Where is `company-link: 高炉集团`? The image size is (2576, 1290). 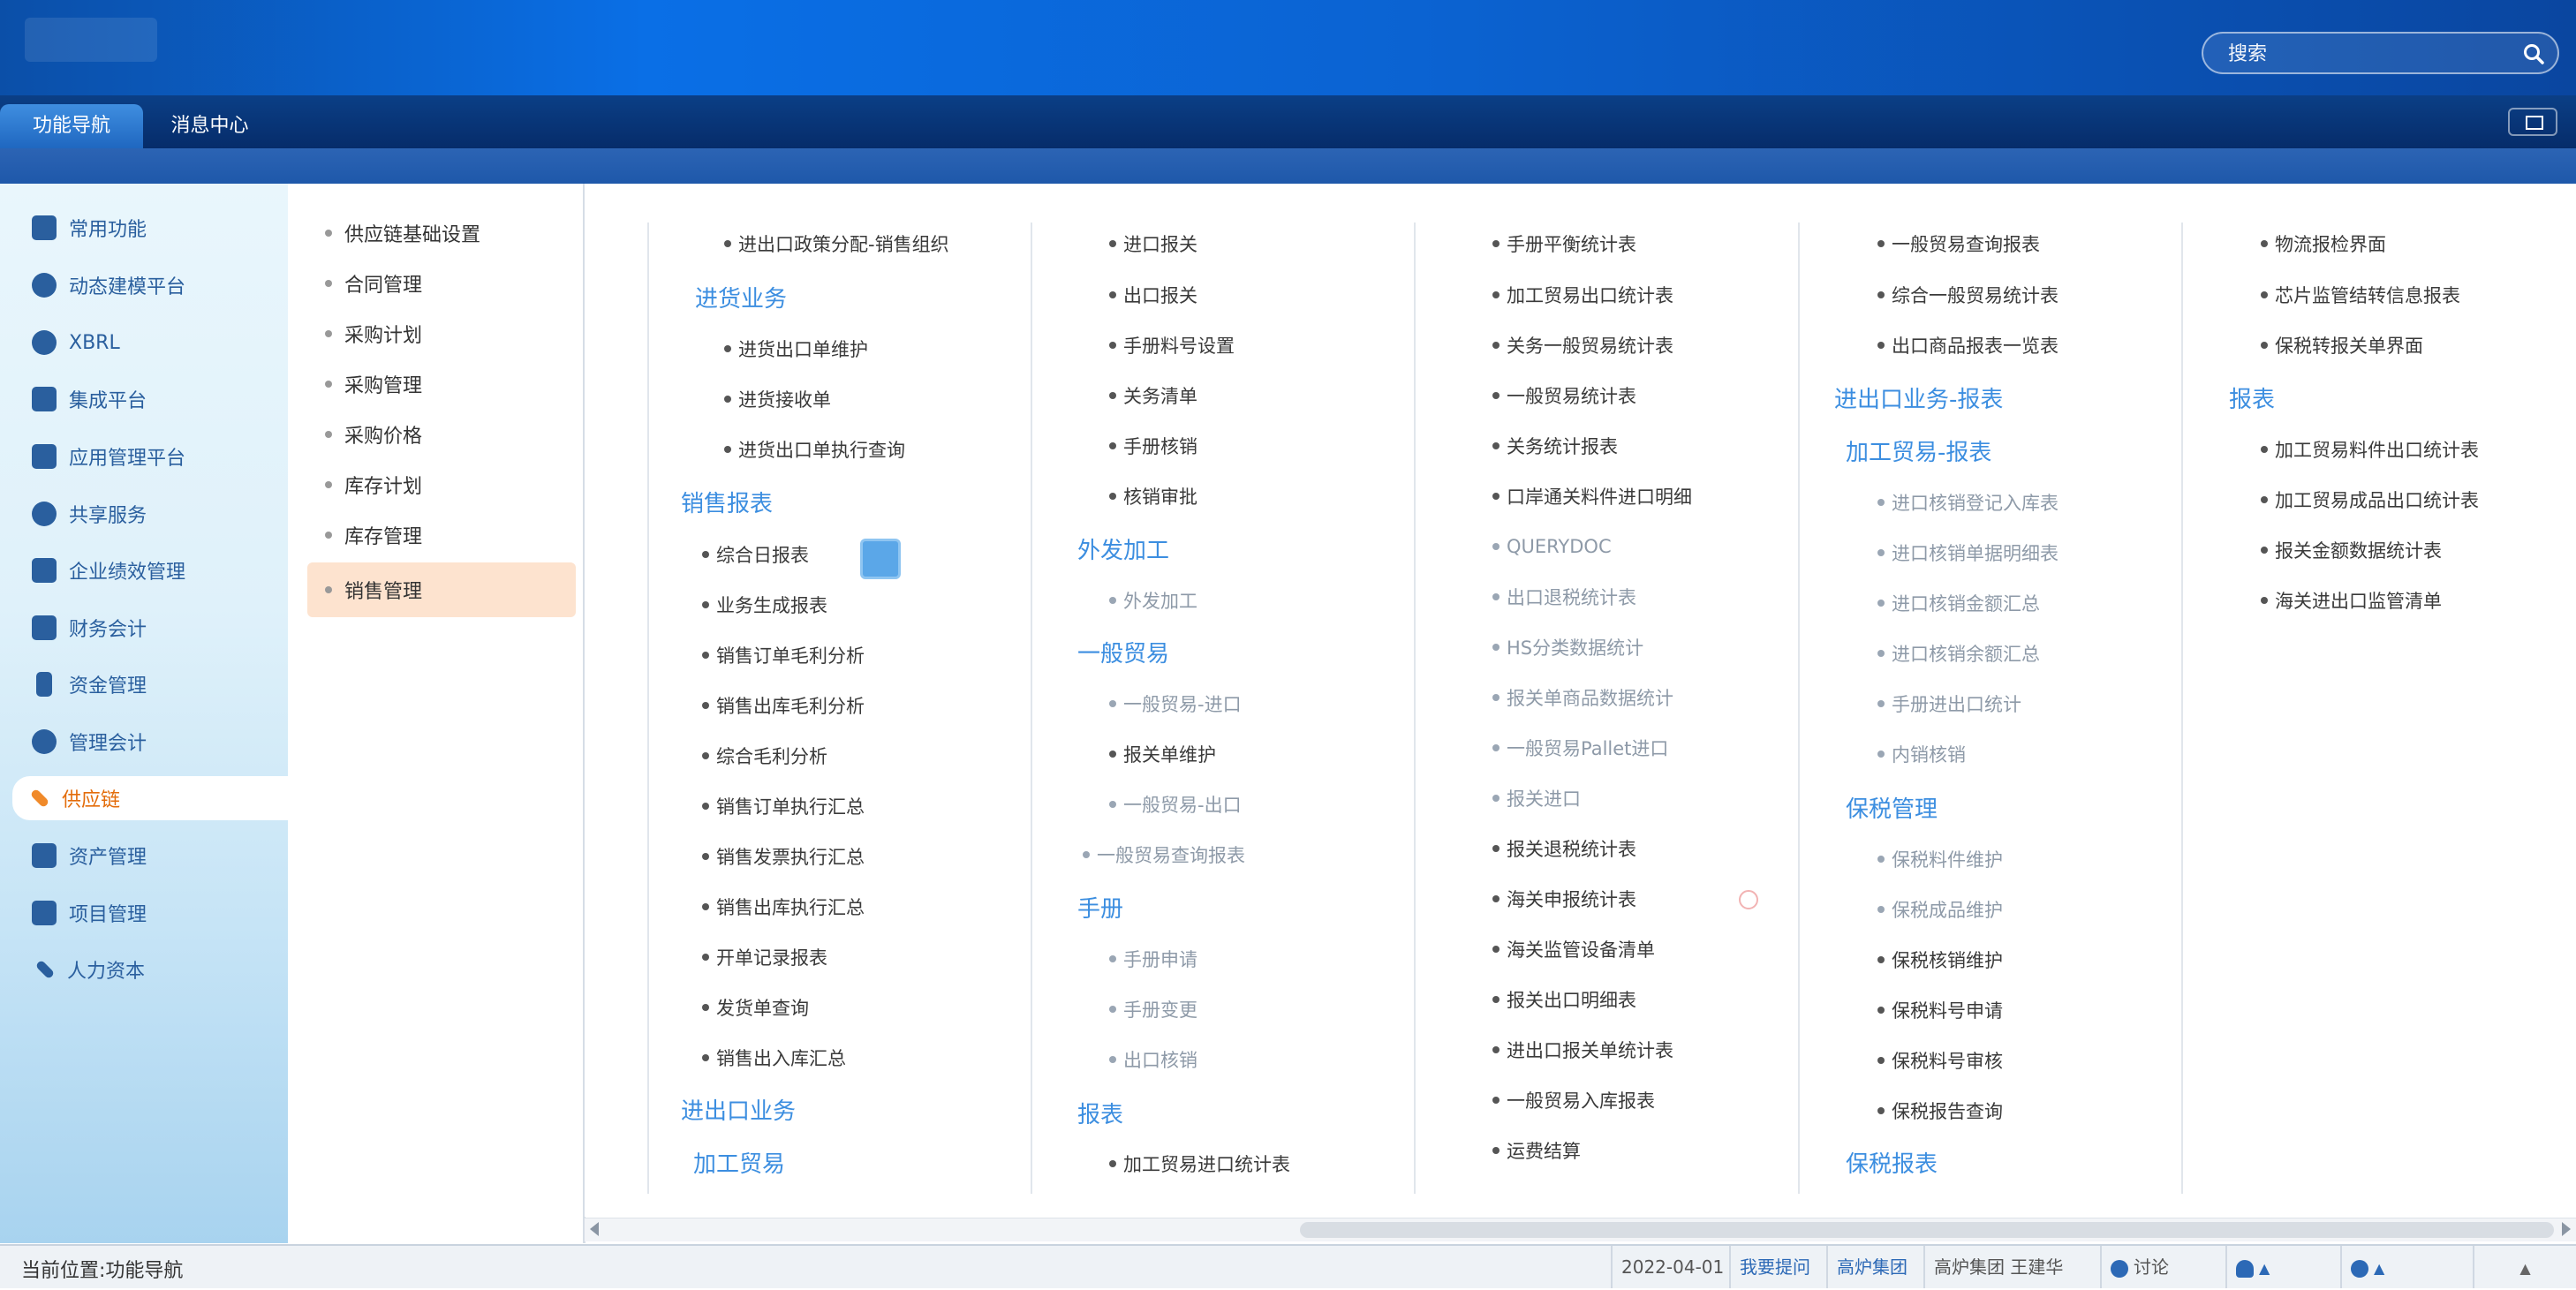 company-link: 高炉集团 is located at coordinates (1871, 1267).